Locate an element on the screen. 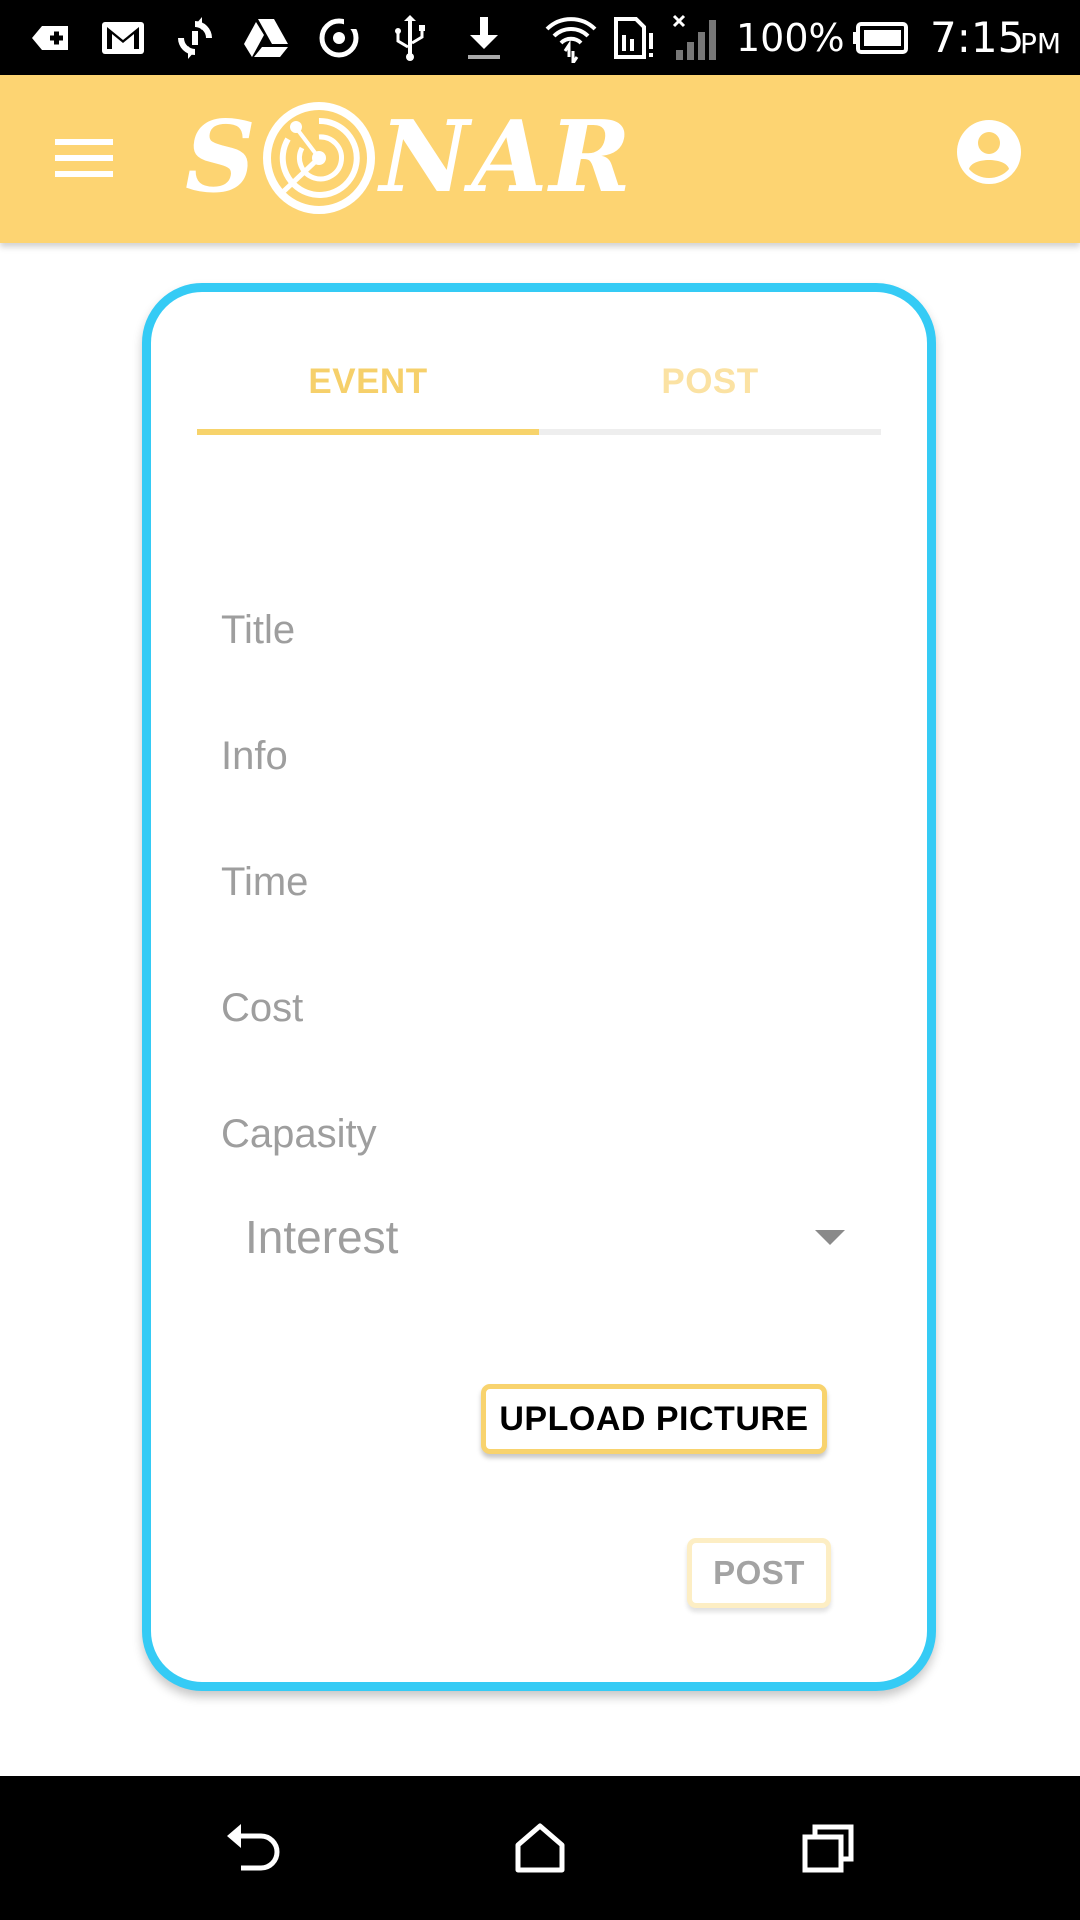 Image resolution: width=1080 pixels, height=1920 pixels. clock-time: 7:15 is located at coordinates (977, 37).